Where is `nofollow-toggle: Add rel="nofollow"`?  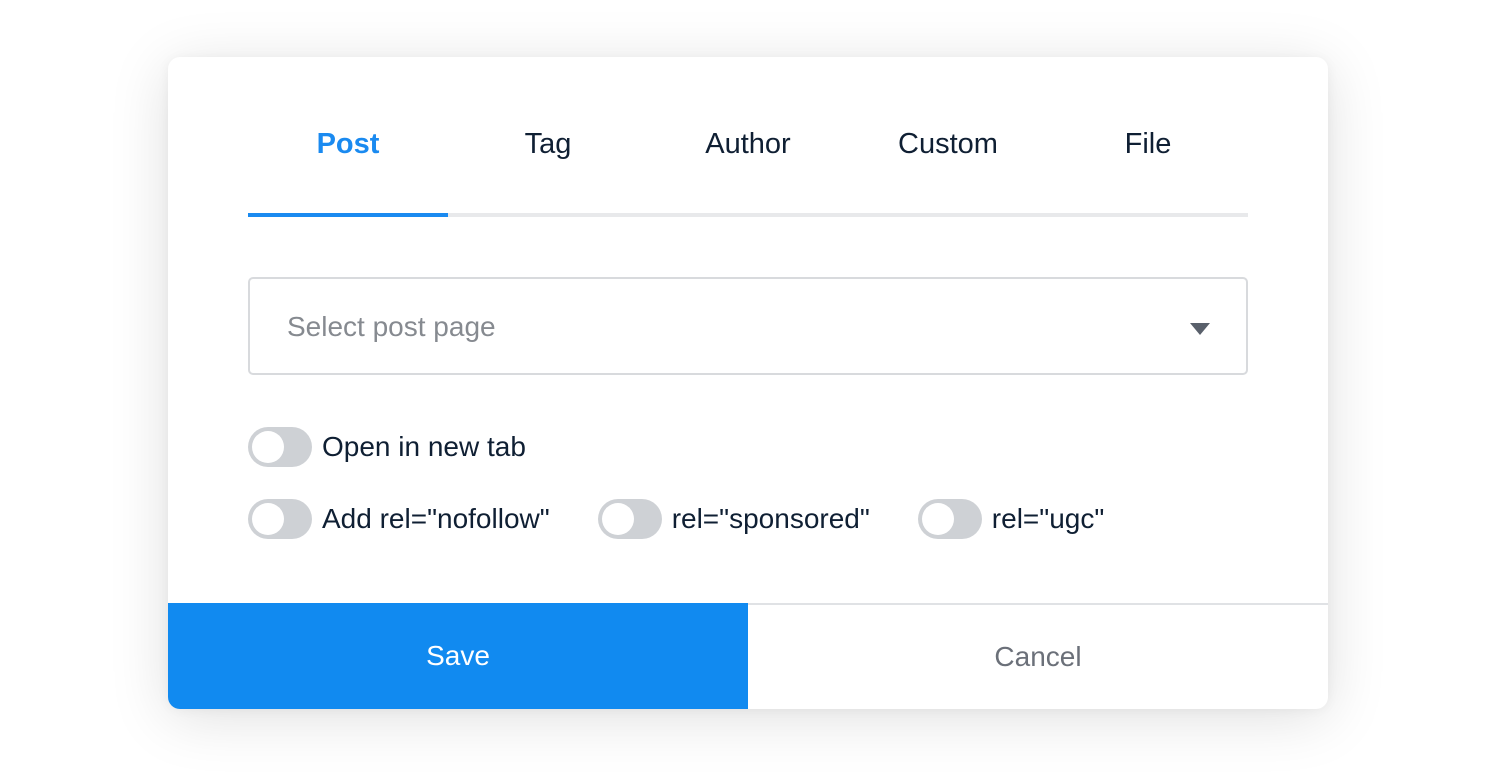
nofollow-toggle: Add rel="nofollow" is located at coordinates (399, 519).